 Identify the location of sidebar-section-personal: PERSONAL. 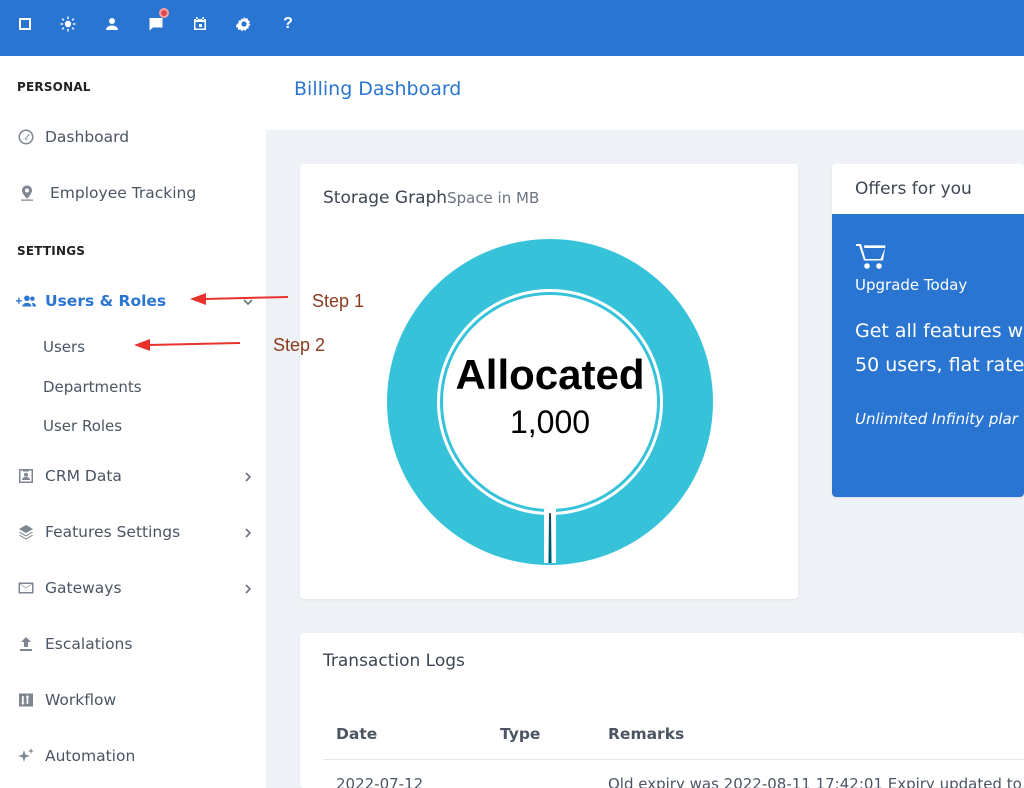
(54, 87).